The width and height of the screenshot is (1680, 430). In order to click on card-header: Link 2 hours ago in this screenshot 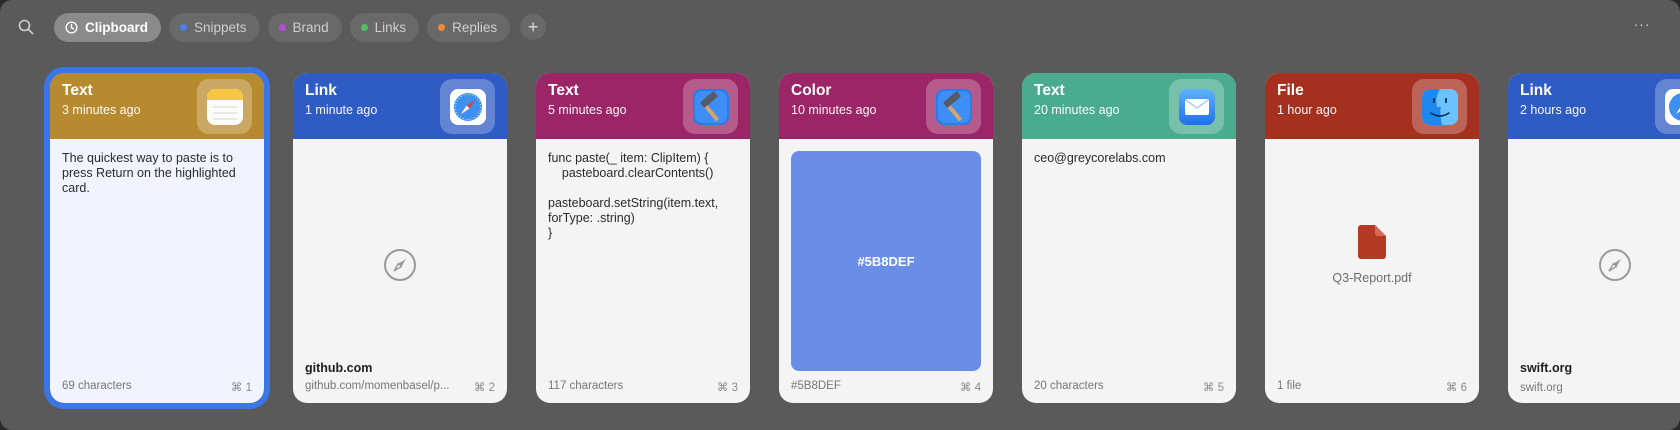, I will do `click(1594, 106)`.